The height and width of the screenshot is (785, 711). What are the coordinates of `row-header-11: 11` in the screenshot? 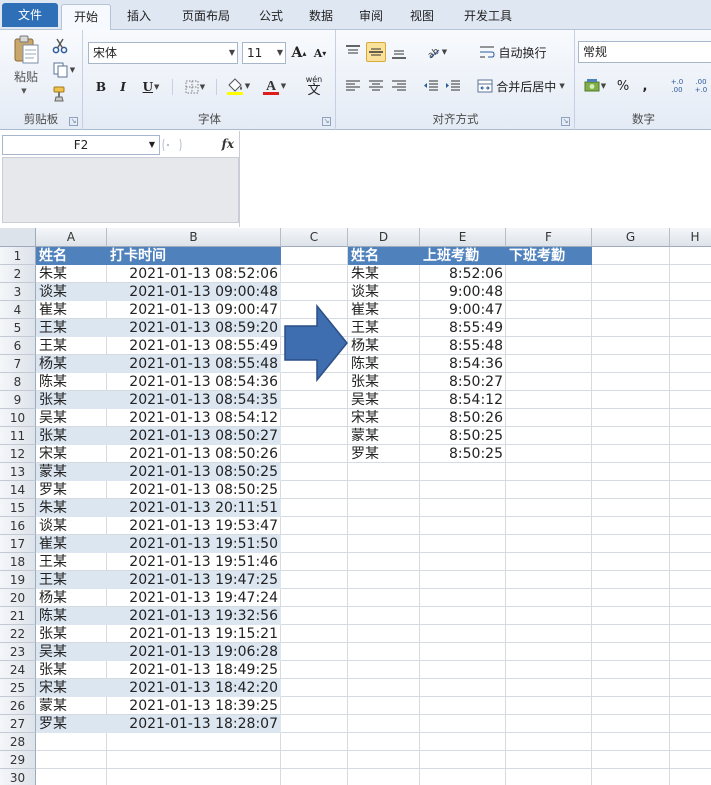 It's located at (18, 436).